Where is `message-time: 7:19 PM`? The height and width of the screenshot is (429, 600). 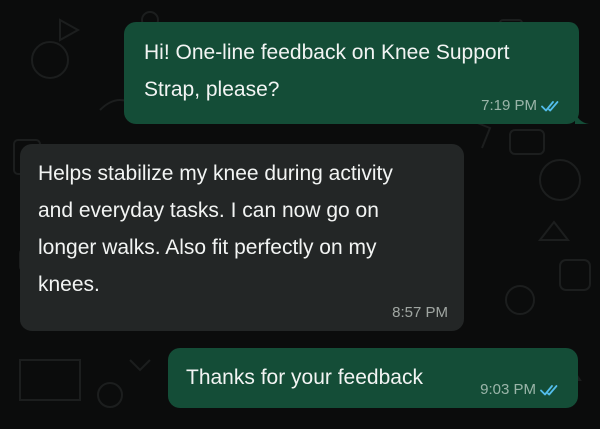 message-time: 7:19 PM is located at coordinates (509, 105).